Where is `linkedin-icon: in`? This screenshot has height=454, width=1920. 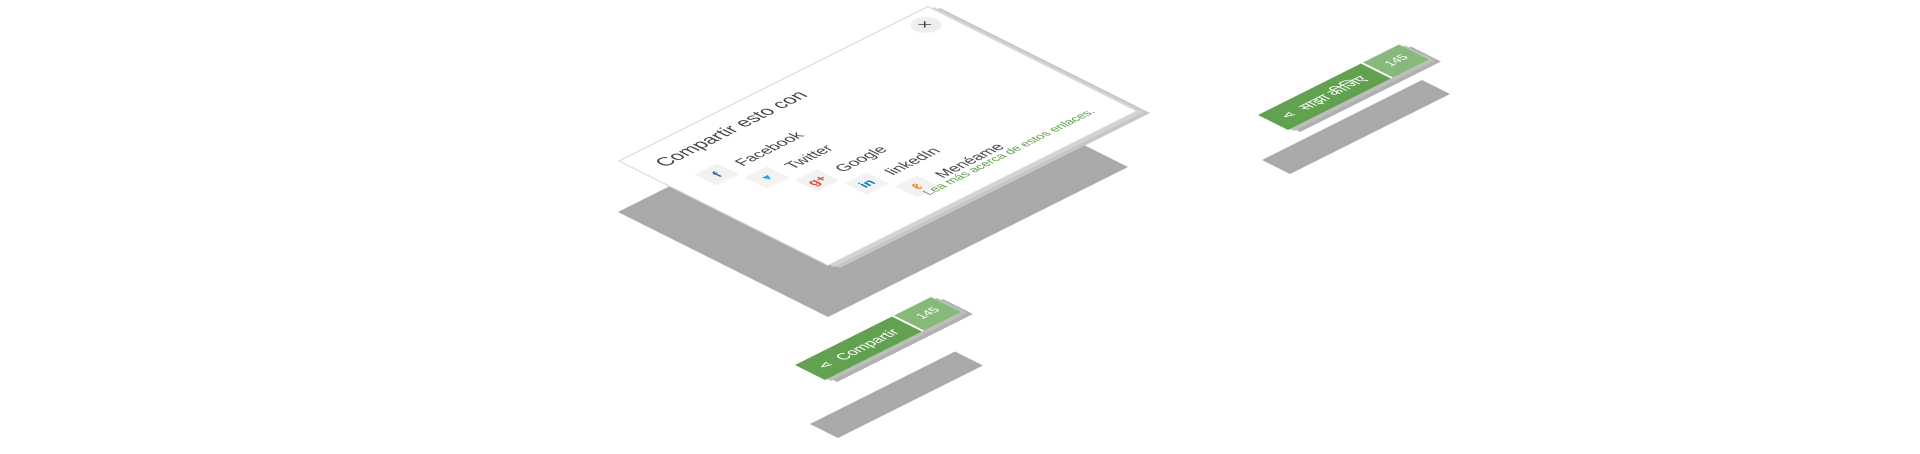 linkedin-icon: in is located at coordinates (867, 183).